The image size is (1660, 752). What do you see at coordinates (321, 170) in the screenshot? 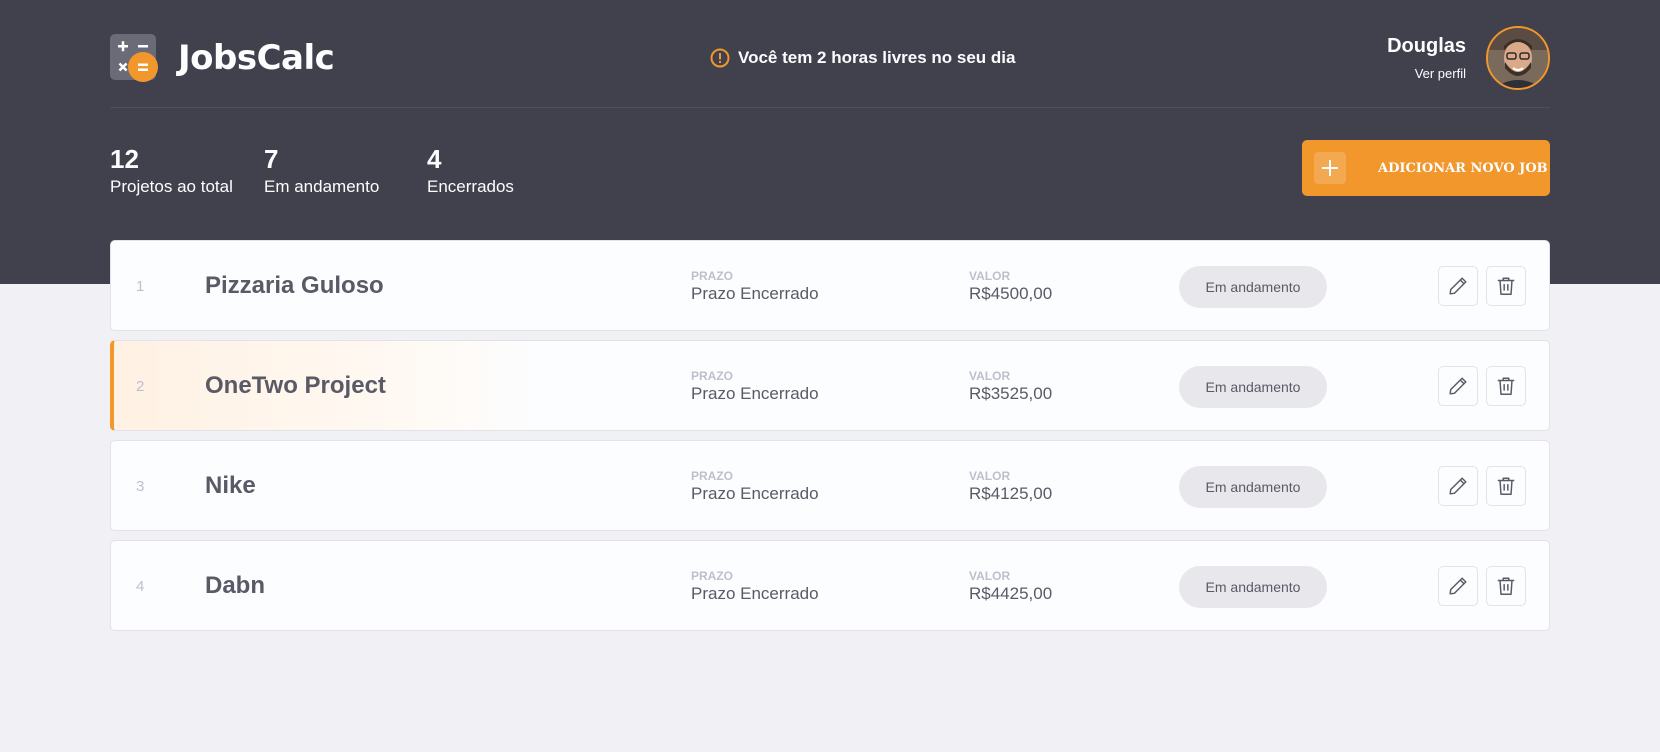
I see `stat-in-progress: 7 Em andamento` at bounding box center [321, 170].